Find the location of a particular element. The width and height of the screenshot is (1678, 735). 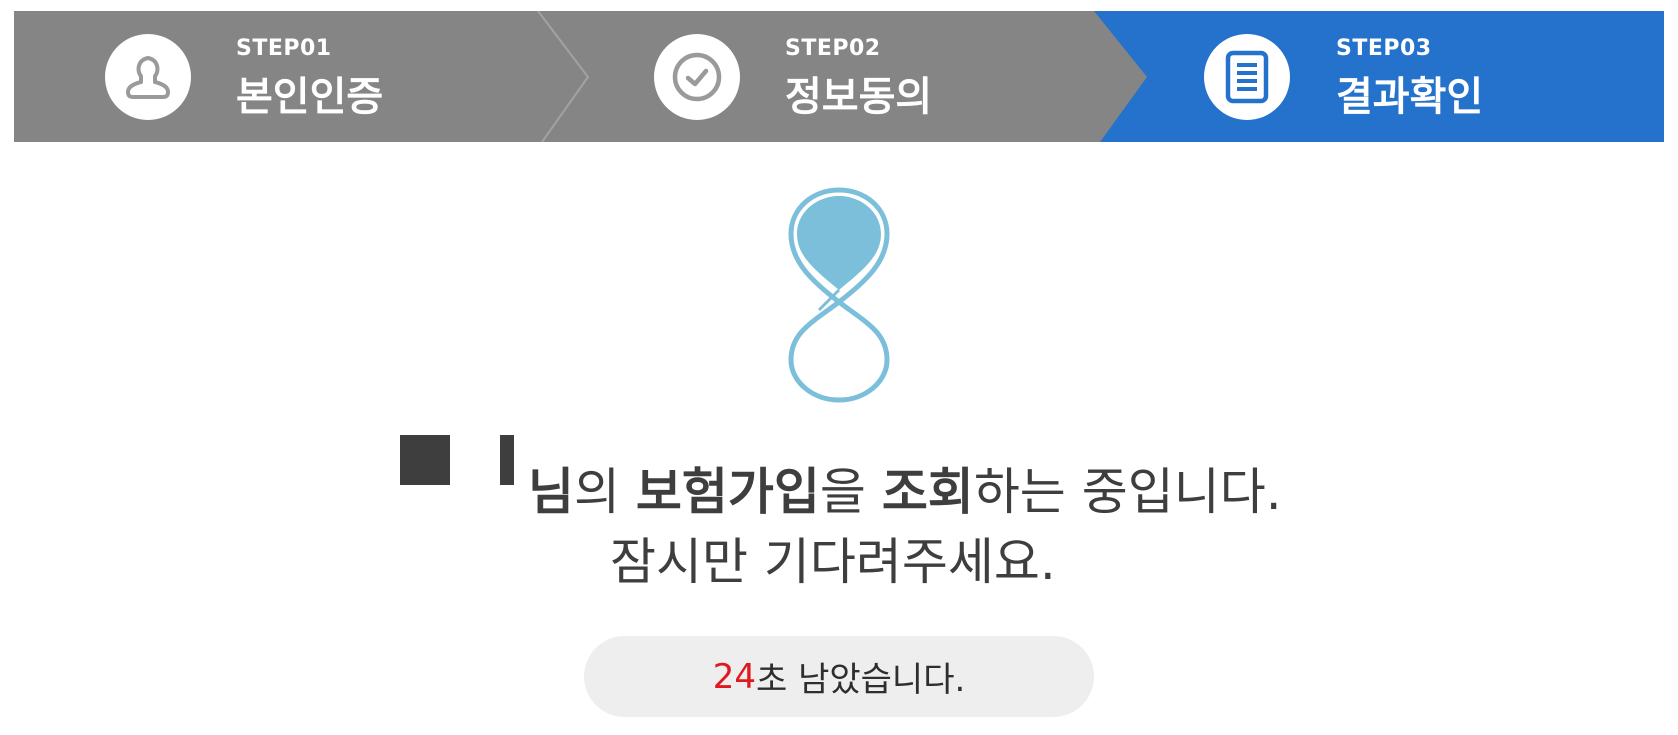

step-3-icon-circle is located at coordinates (1247, 77).